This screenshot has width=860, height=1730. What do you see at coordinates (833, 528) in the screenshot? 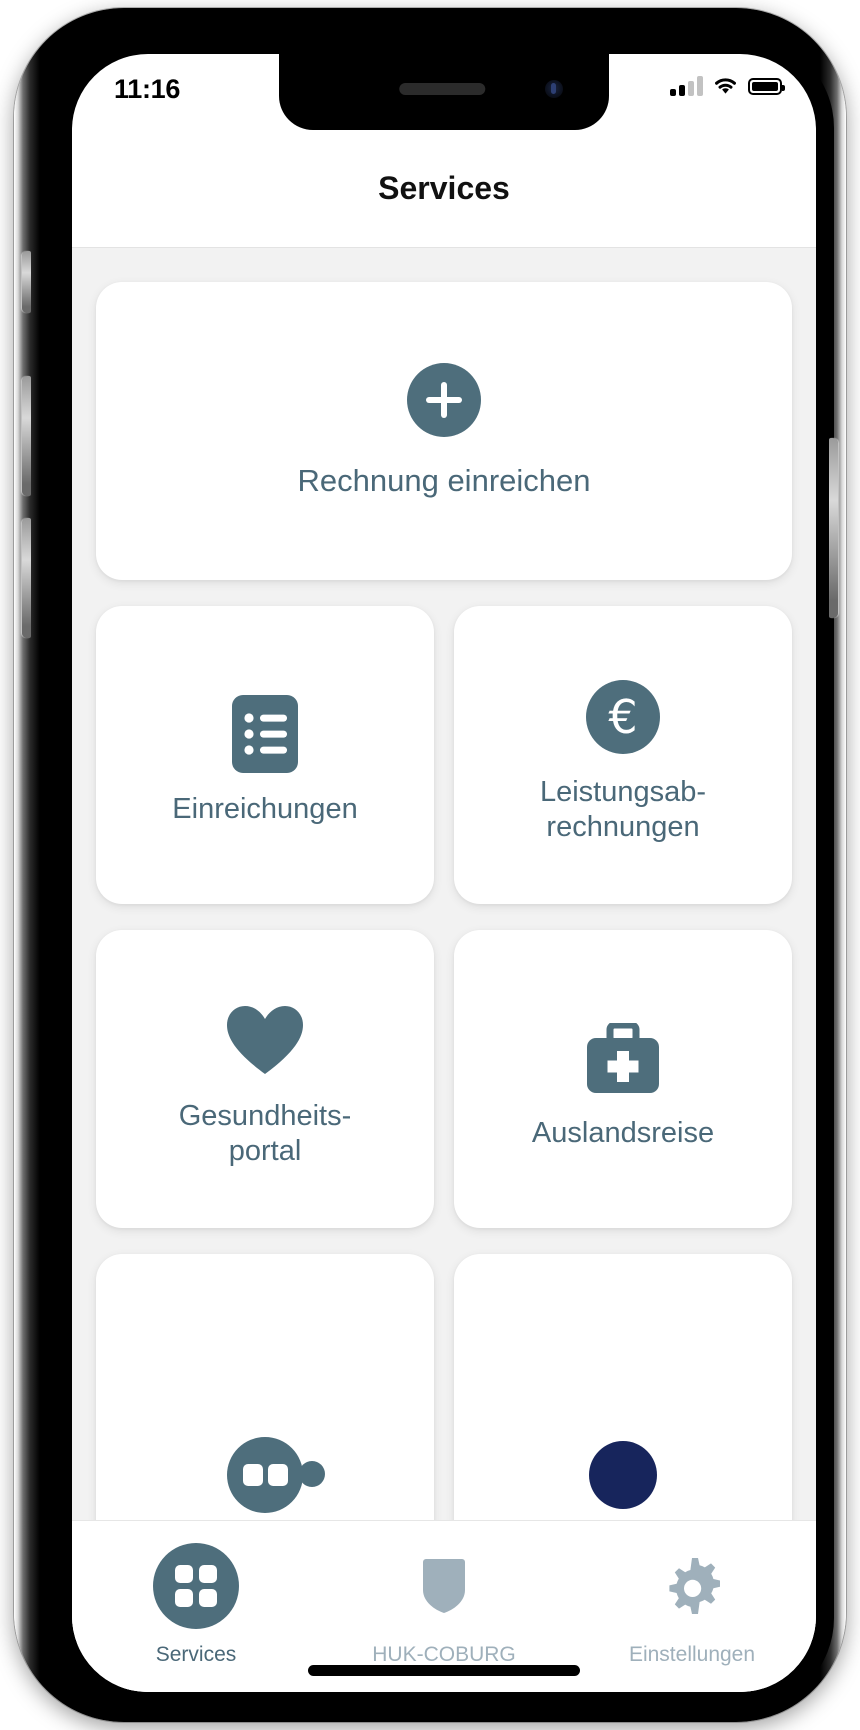
I see `power-button` at bounding box center [833, 528].